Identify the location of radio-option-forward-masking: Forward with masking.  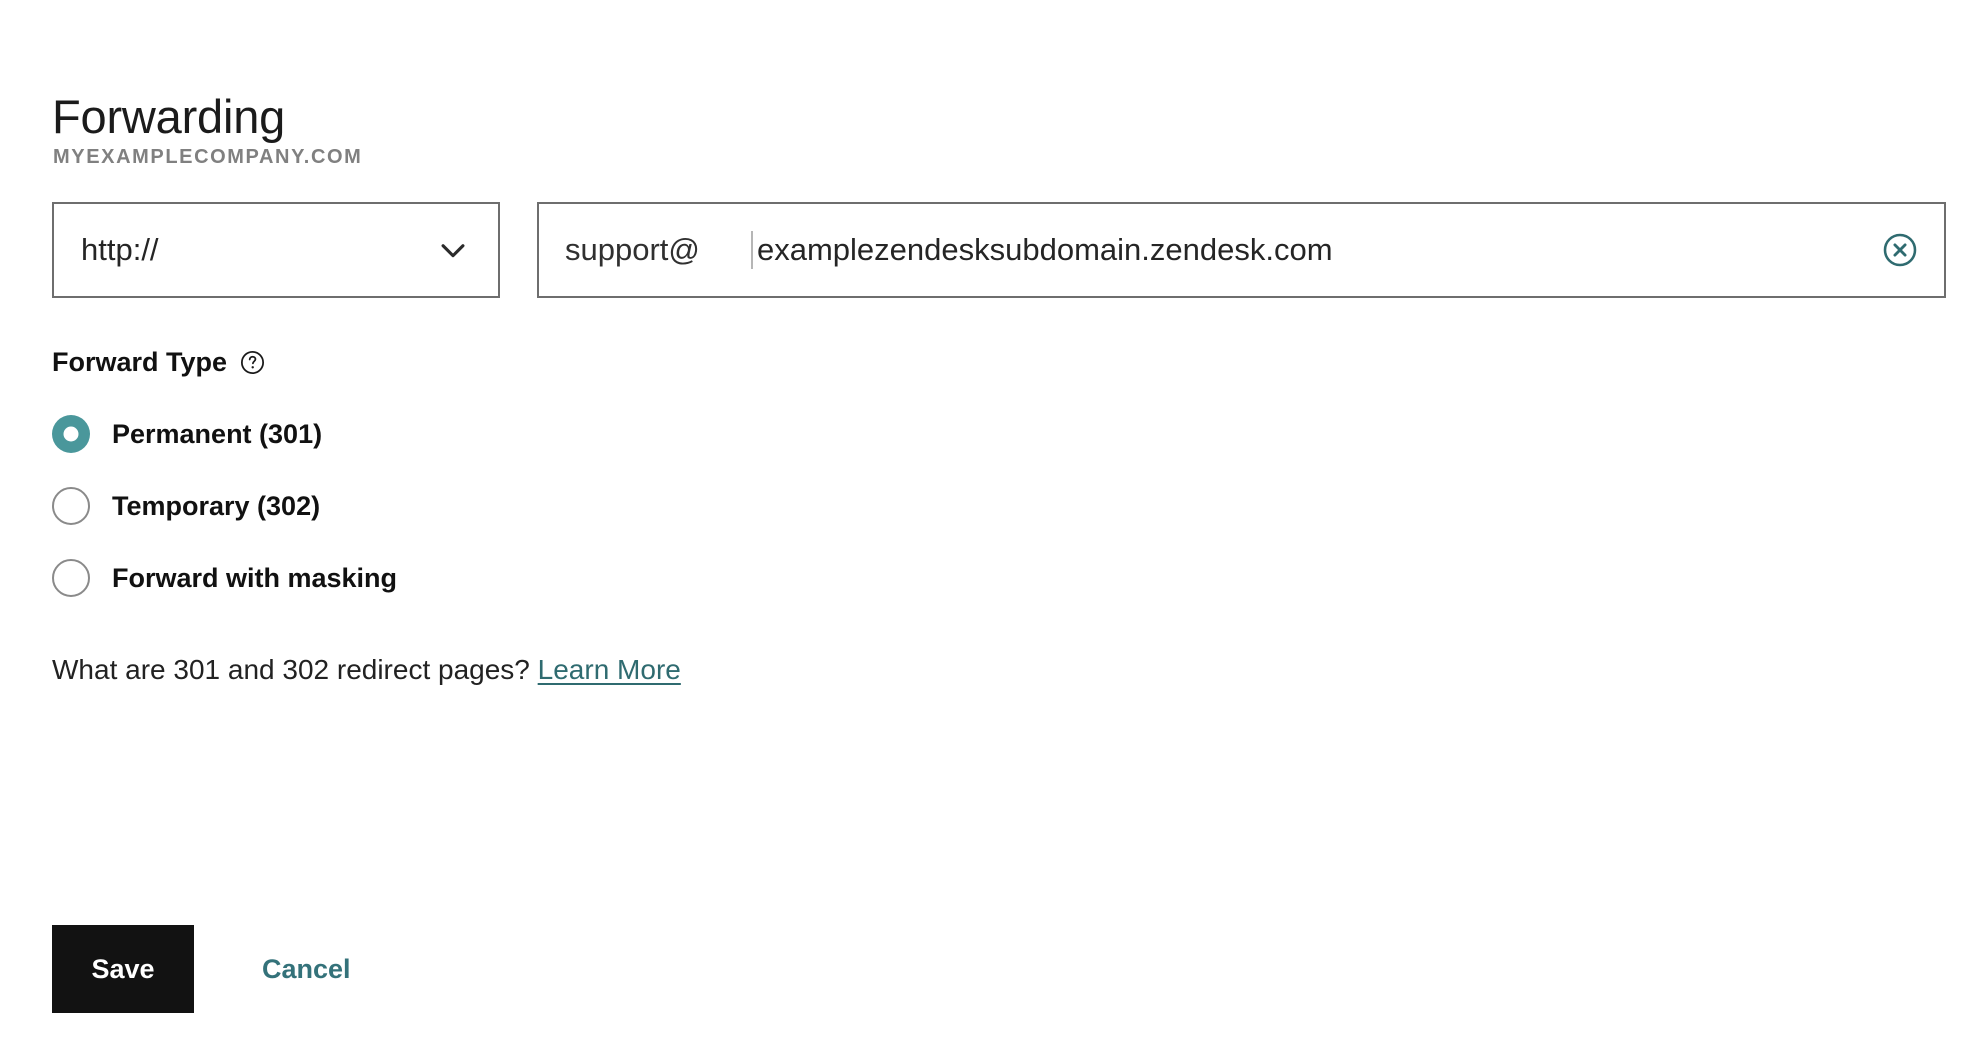
(224, 578).